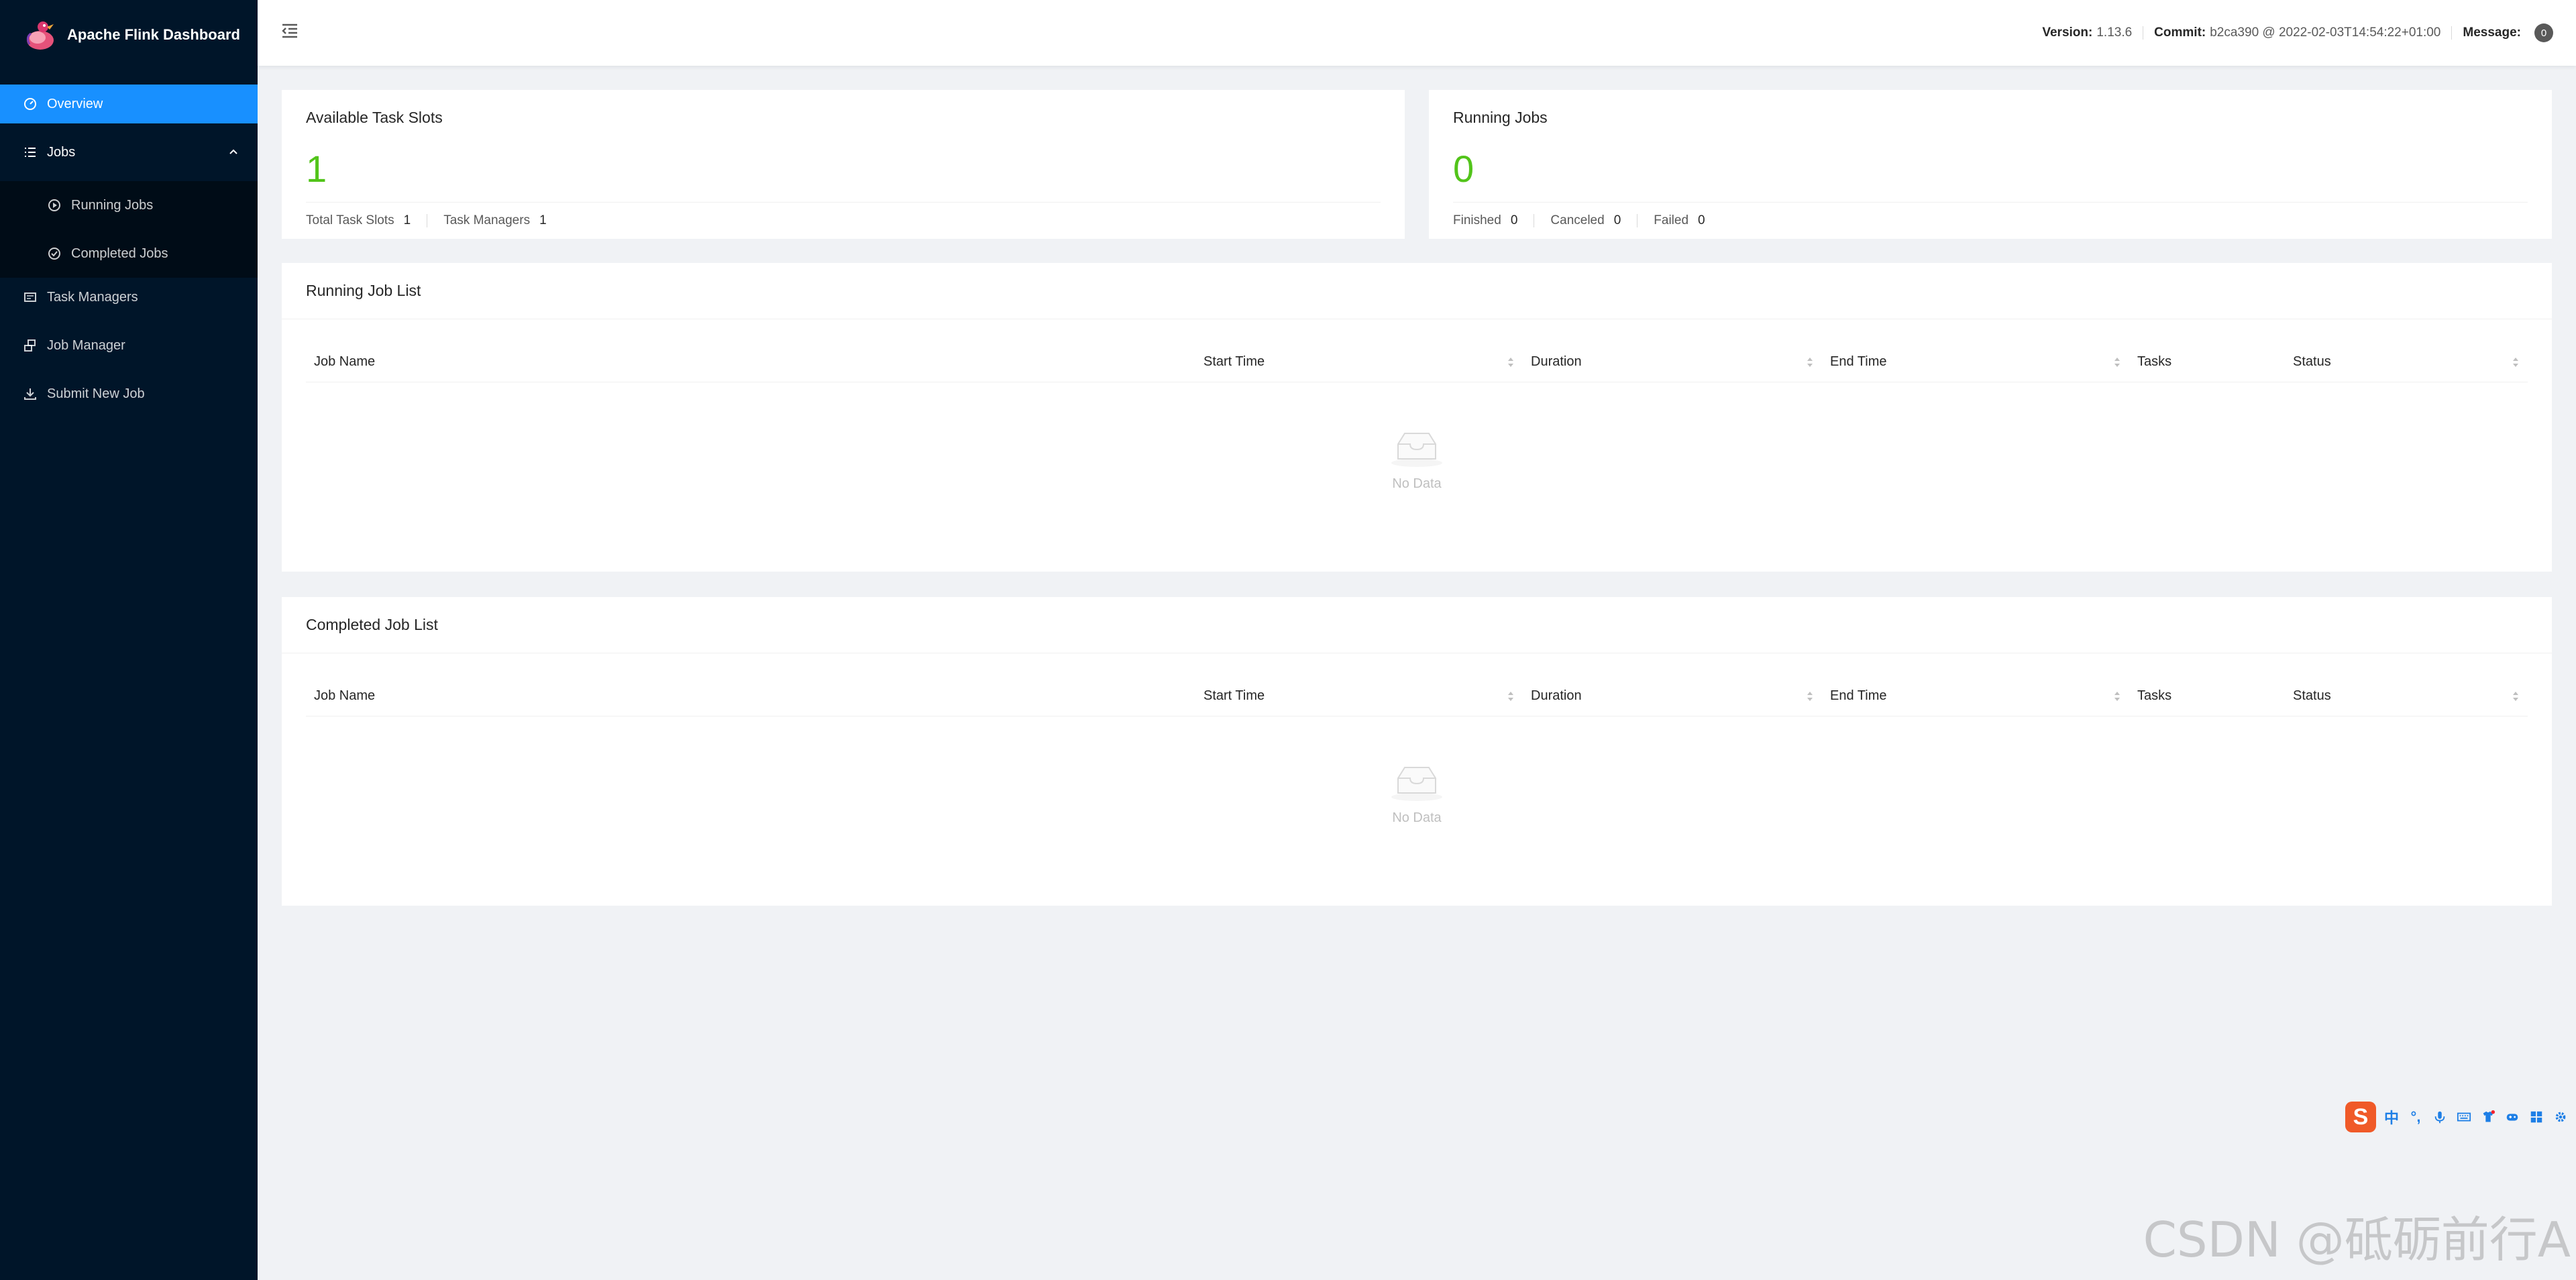 Image resolution: width=2576 pixels, height=1280 pixels. I want to click on sidebar-item-completed-jobs: Completed Jobs, so click(129, 254).